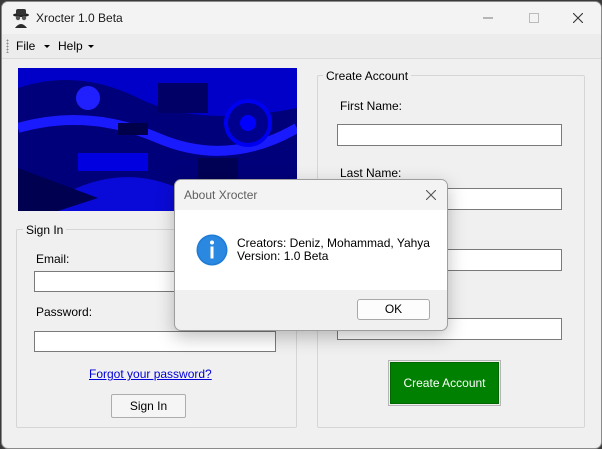 The height and width of the screenshot is (449, 602). I want to click on close-button, so click(578, 18).